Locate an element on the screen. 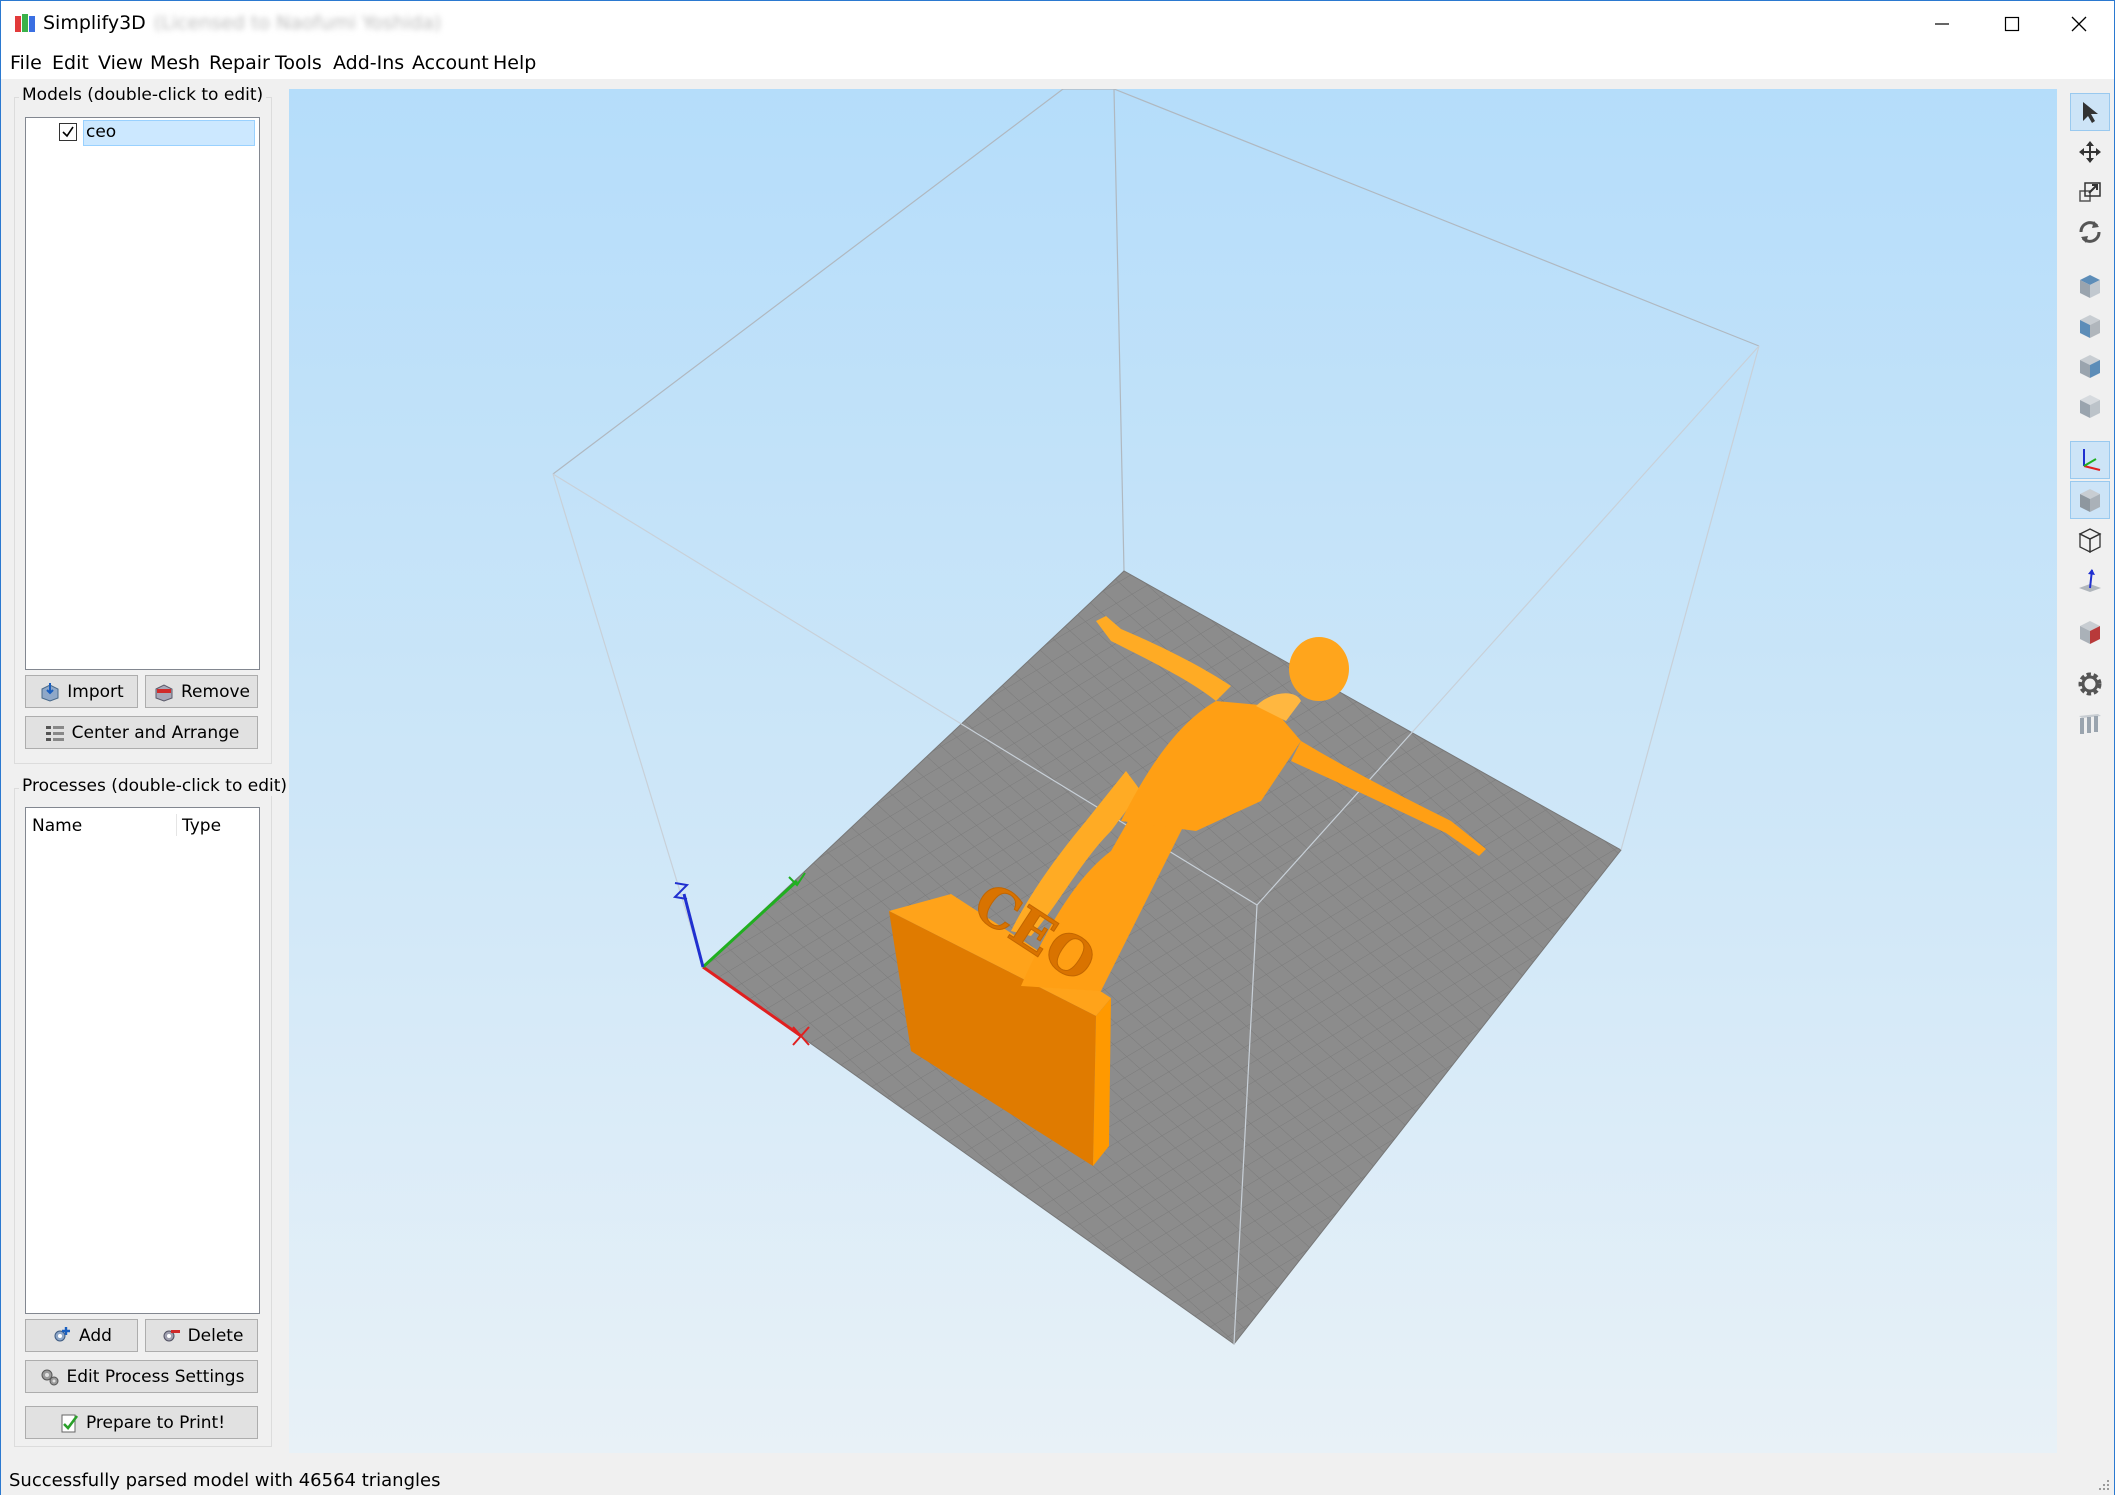 The height and width of the screenshot is (1495, 2115). menu-tools: Tools is located at coordinates (298, 63).